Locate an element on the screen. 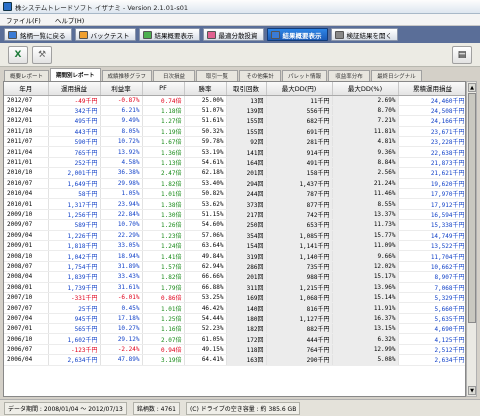 Image resolution: width=480 pixels, height=416 pixels. tab-4: 取引一覧 is located at coordinates (217, 75).